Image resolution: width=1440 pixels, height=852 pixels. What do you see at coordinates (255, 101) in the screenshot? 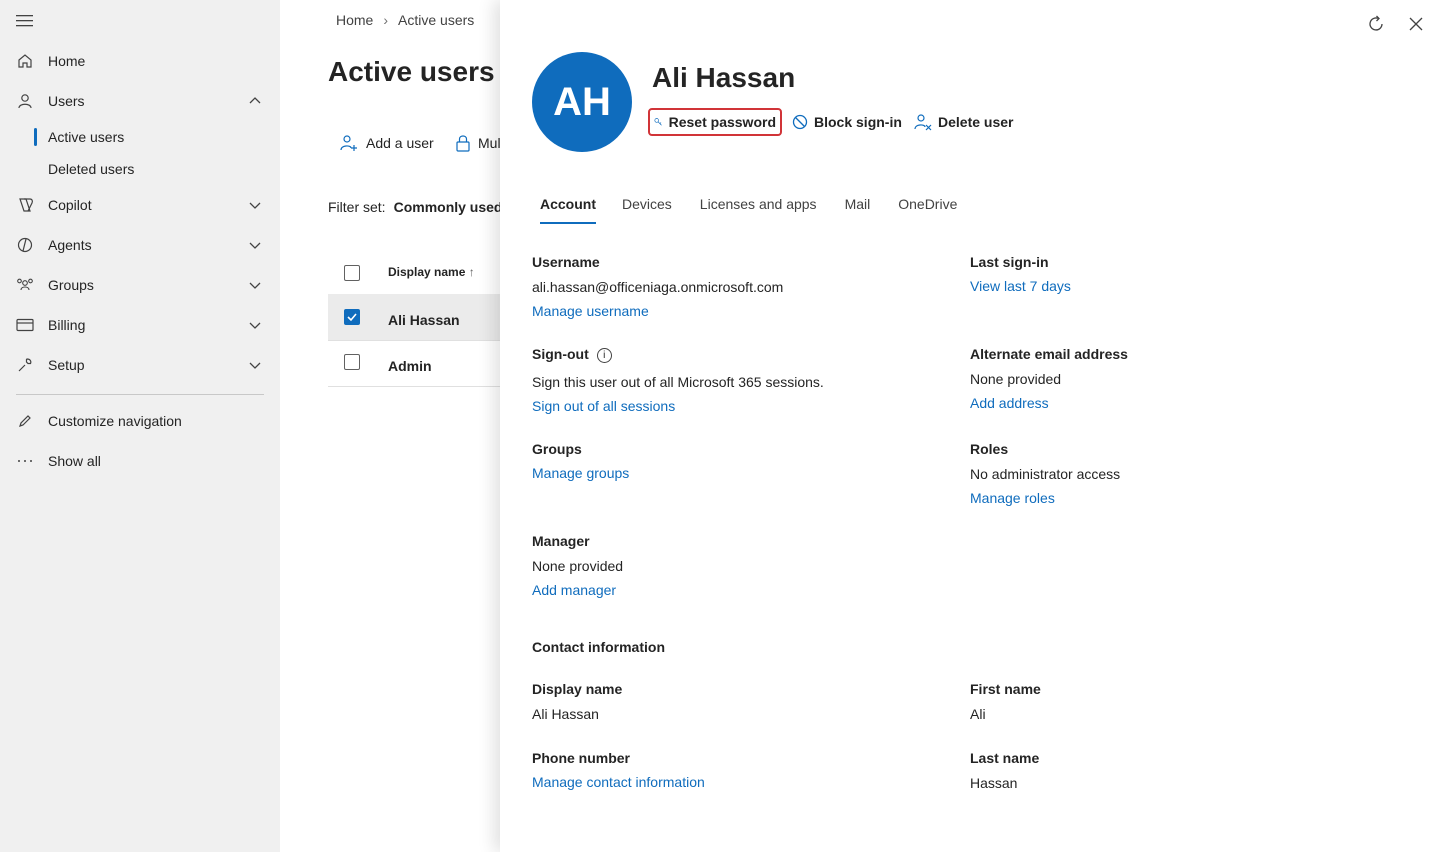
I see `chevron-up-icon` at bounding box center [255, 101].